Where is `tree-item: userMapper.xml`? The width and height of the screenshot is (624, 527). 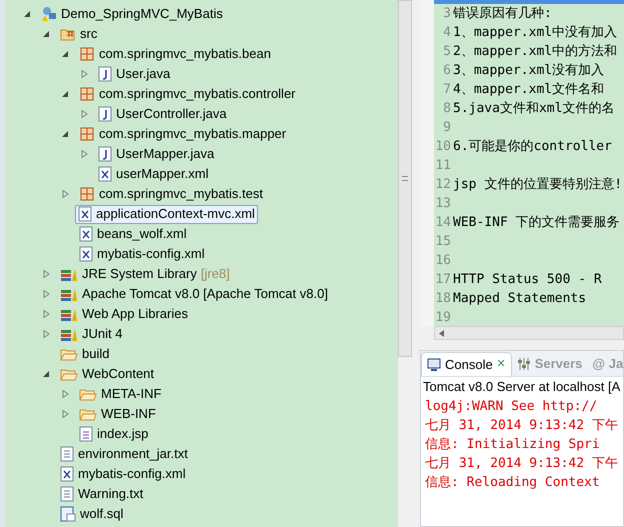 tree-item: userMapper.xml is located at coordinates (153, 174).